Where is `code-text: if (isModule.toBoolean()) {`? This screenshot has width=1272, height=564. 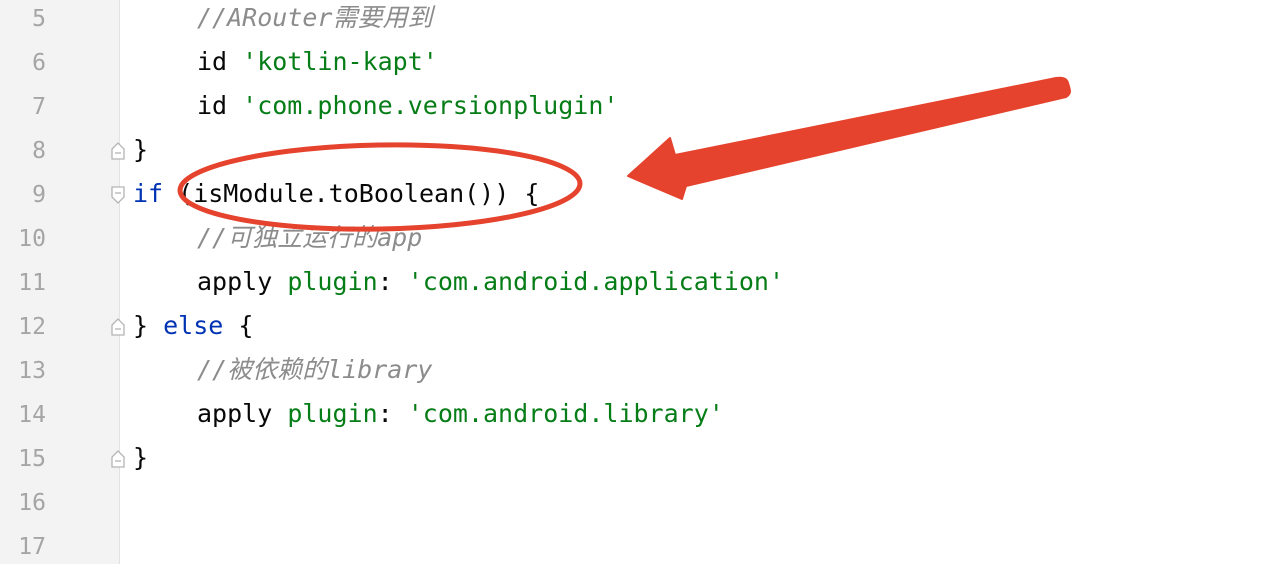 code-text: if (isModule.toBoolean()) { is located at coordinates (336, 194).